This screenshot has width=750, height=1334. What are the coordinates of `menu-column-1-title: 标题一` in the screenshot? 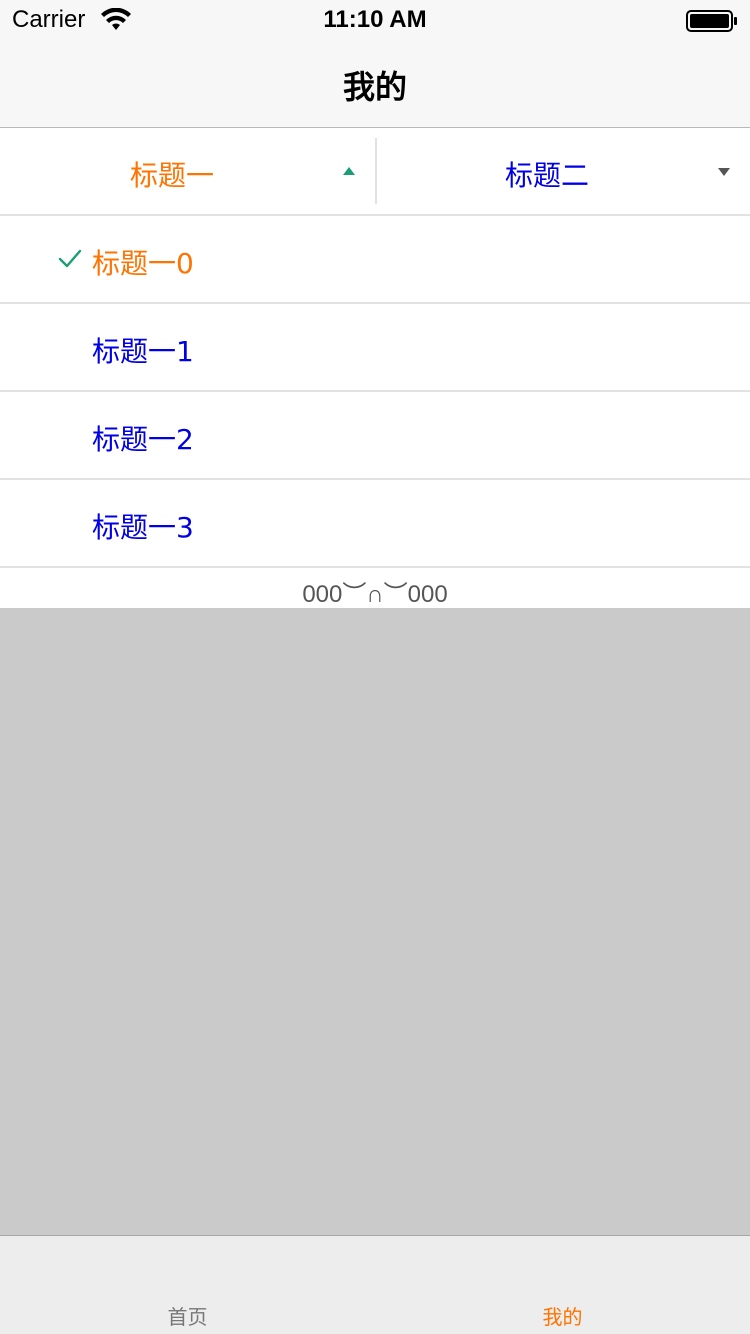 It's located at (171, 175).